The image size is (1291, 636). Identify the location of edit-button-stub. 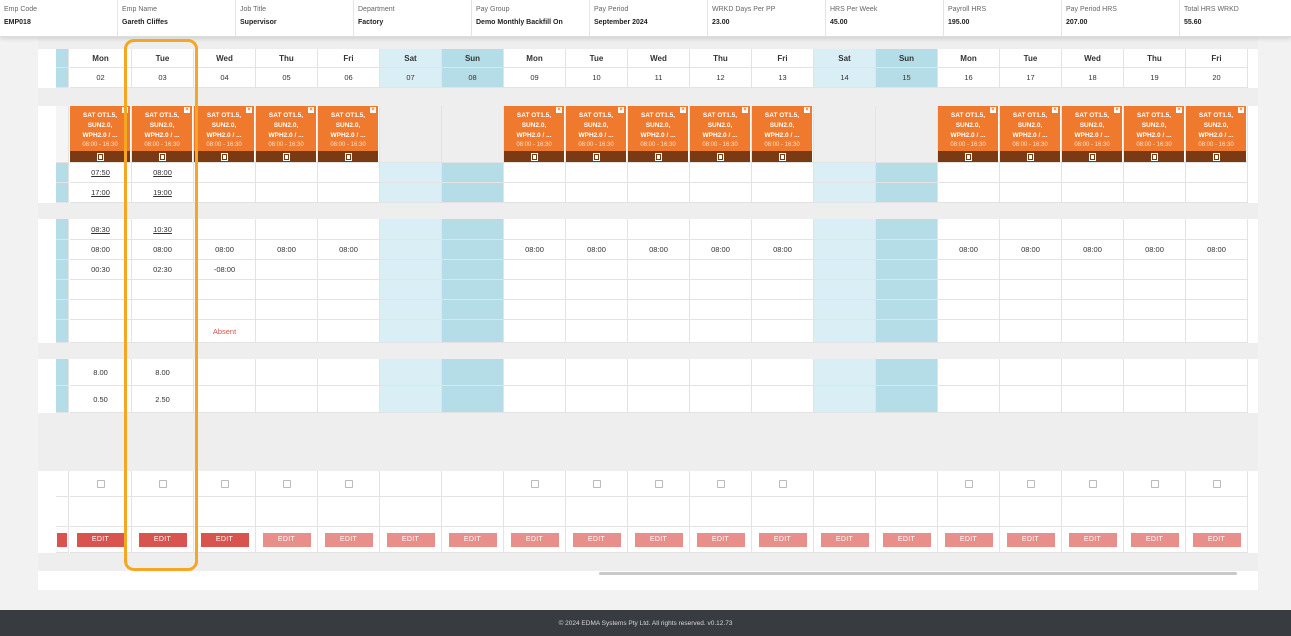
(62, 539).